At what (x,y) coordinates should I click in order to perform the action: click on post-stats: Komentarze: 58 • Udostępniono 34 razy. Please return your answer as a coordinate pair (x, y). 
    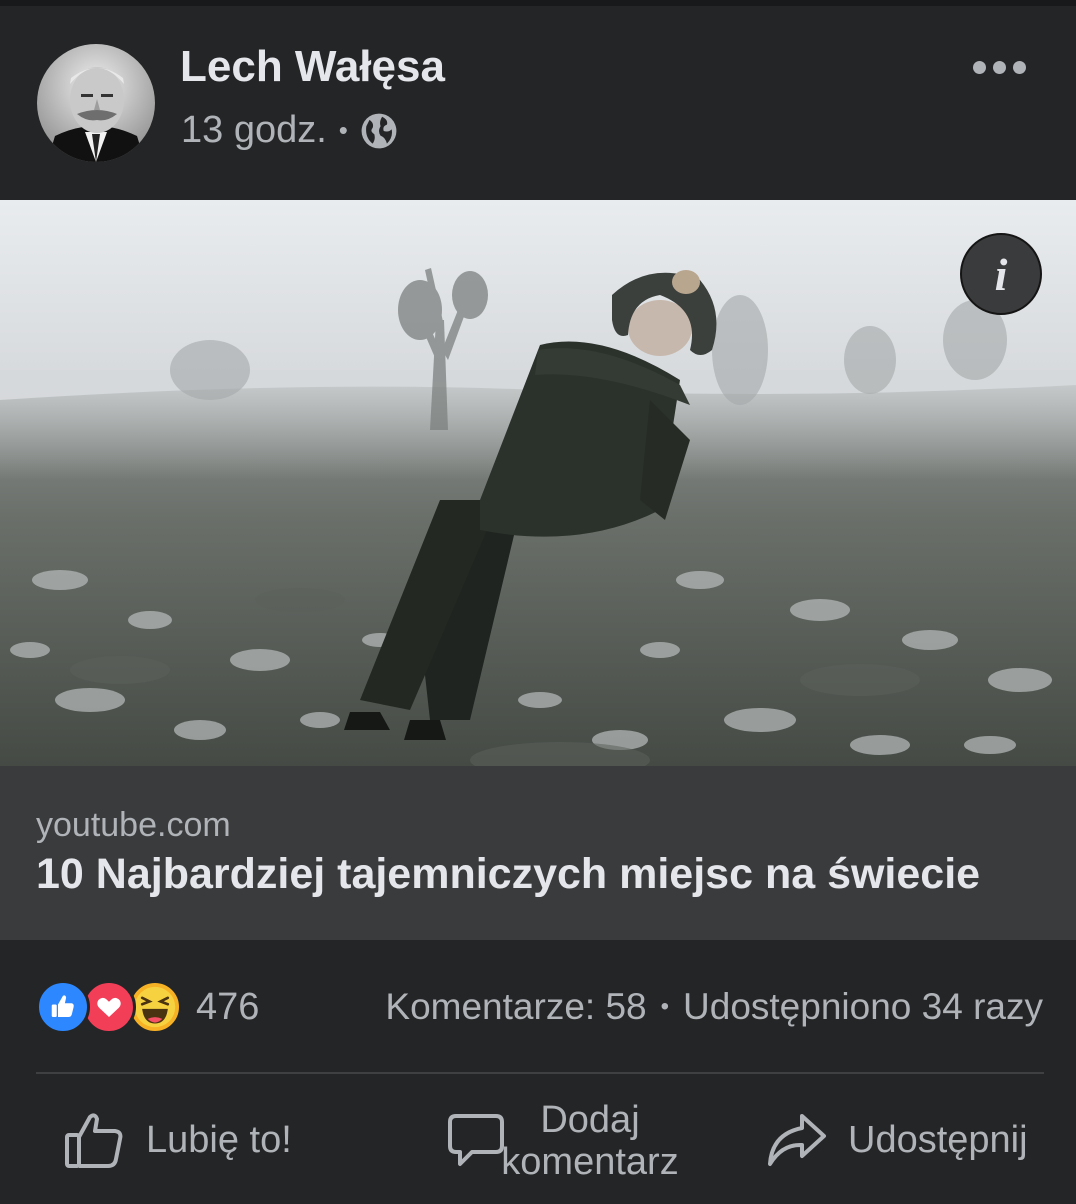
    Looking at the image, I should click on (714, 1007).